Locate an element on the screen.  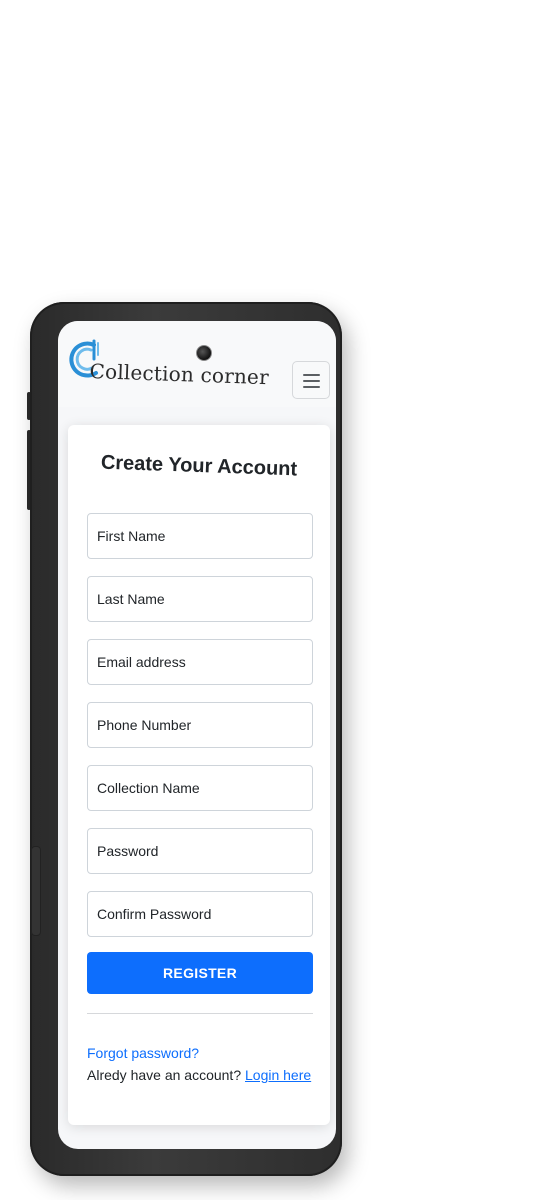
confirm-password-placeholder: Confirm Password is located at coordinates (154, 914).